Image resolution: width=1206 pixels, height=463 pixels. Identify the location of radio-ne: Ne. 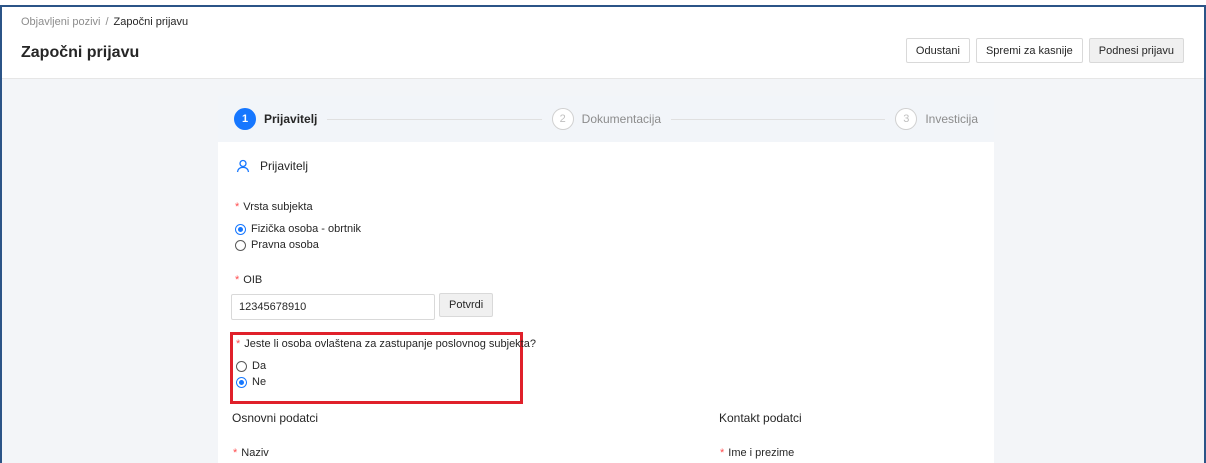
(251, 382).